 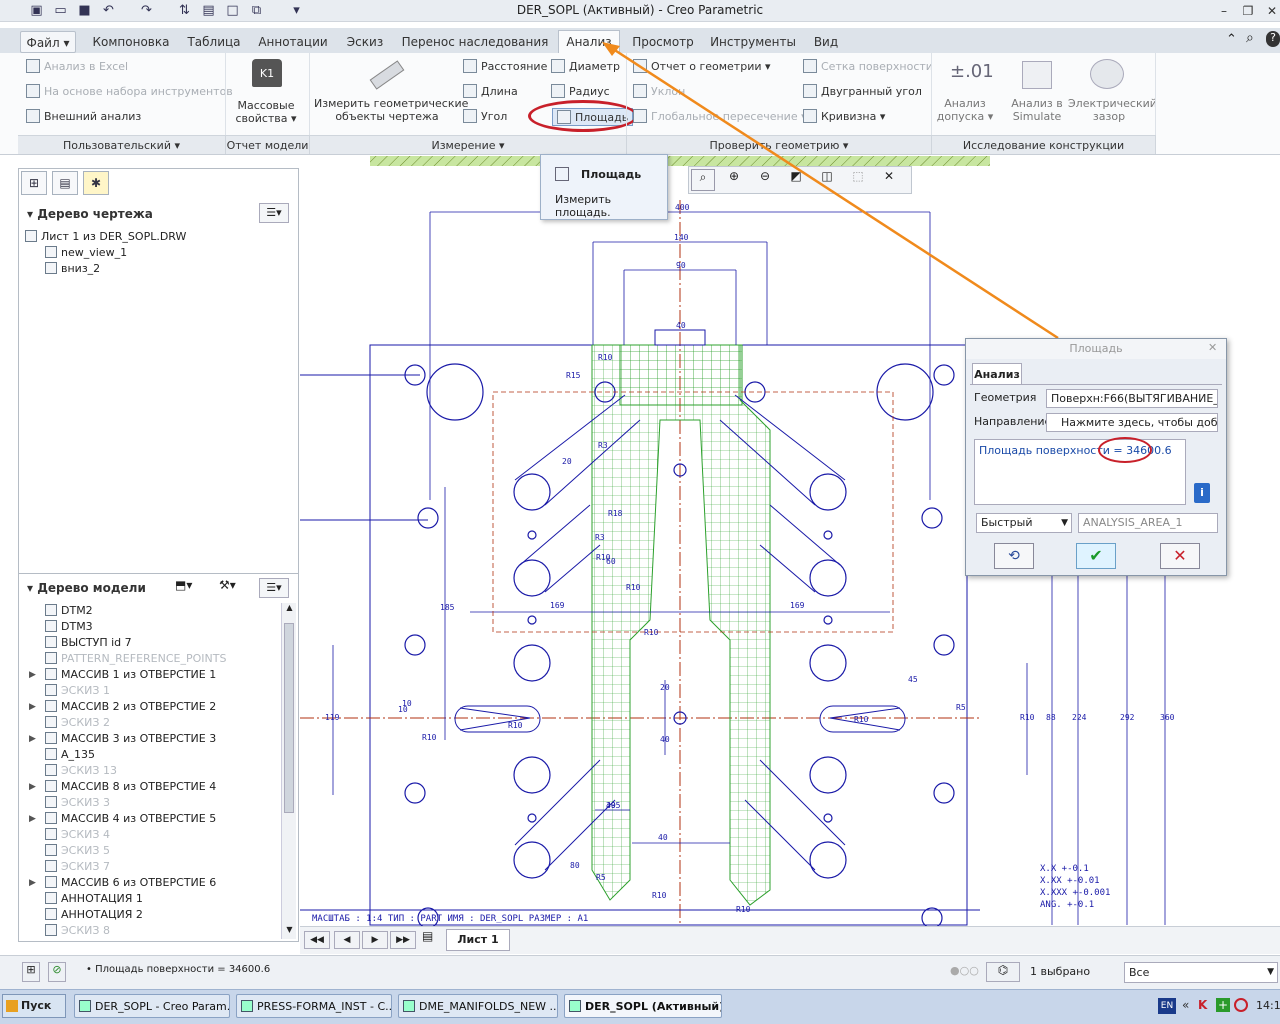 I want to click on geometry-field: Поверхн:F66(ВЫТЯГИВАНИЕ_4), so click(x=1132, y=398).